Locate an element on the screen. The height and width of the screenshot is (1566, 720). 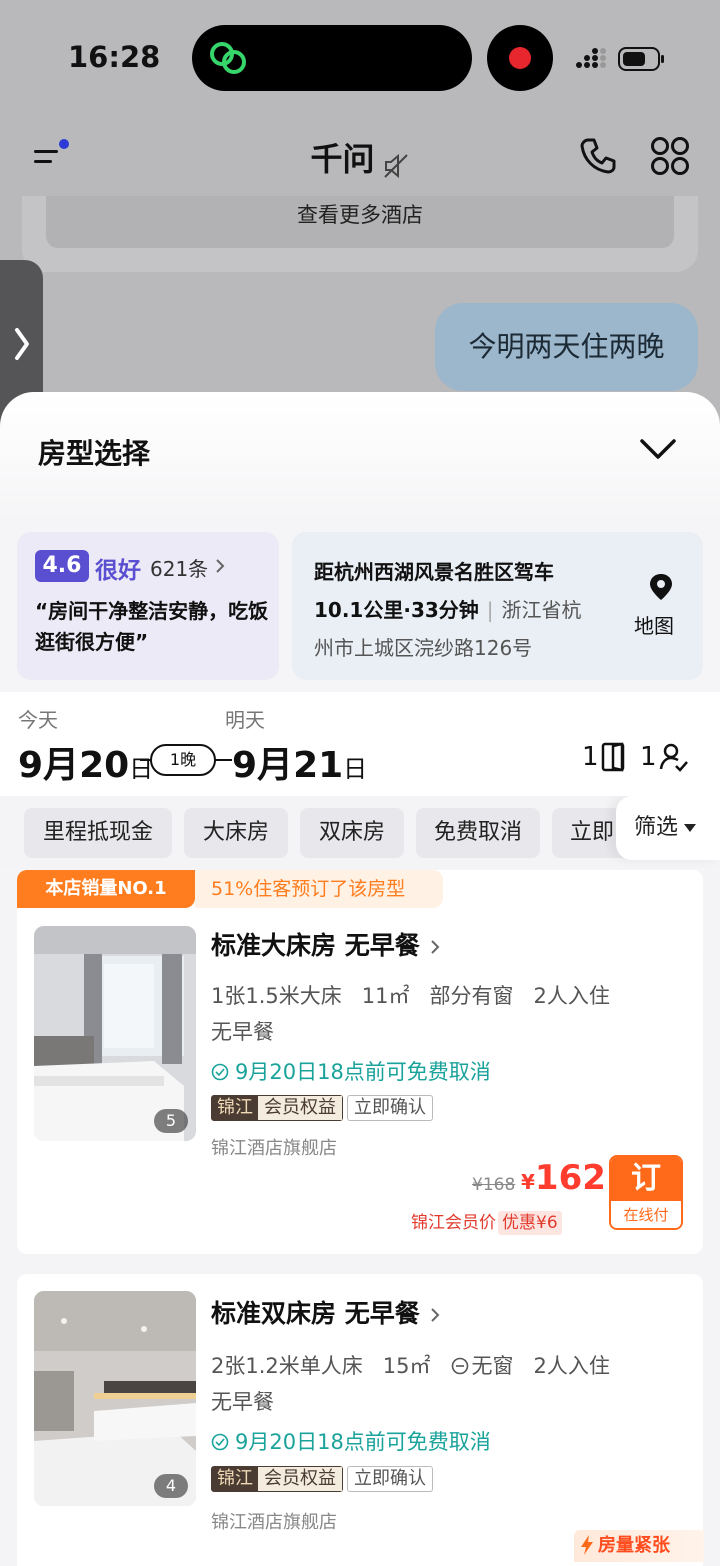
low-availability-label: 房量紧张 is located at coordinates (634, 1545).